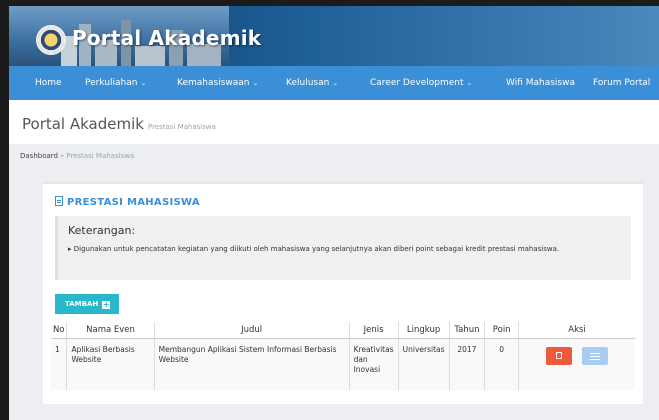 The image size is (659, 420). I want to click on nav-home: Home, so click(48, 83).